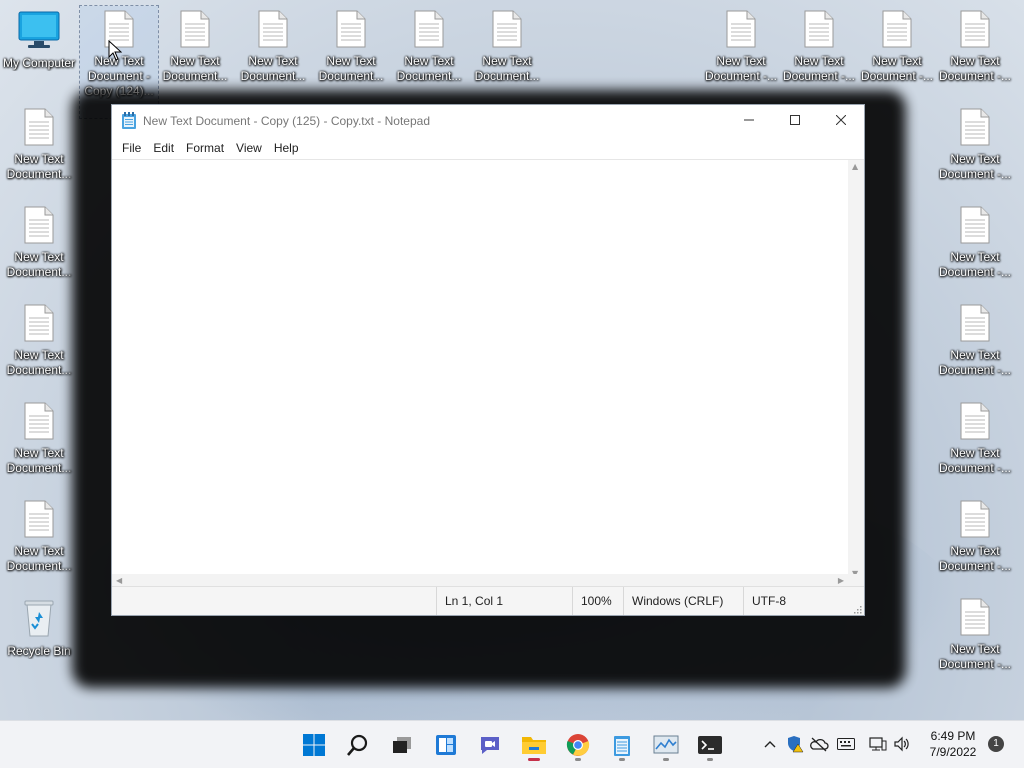 This screenshot has width=1024, height=768. What do you see at coordinates (205, 148) in the screenshot?
I see `menu-format: Format` at bounding box center [205, 148].